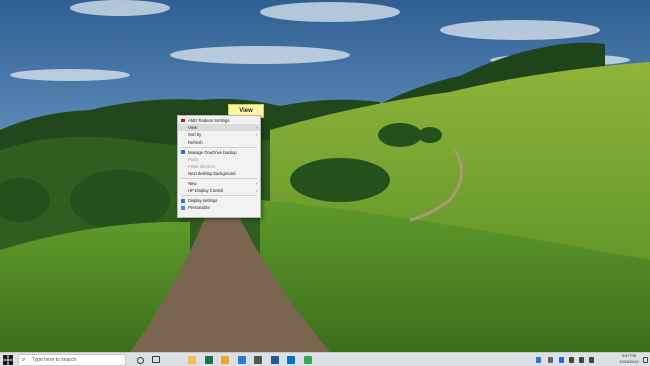  Describe the element at coordinates (561, 360) in the screenshot. I see `tray-bluetooth-icon` at that location.